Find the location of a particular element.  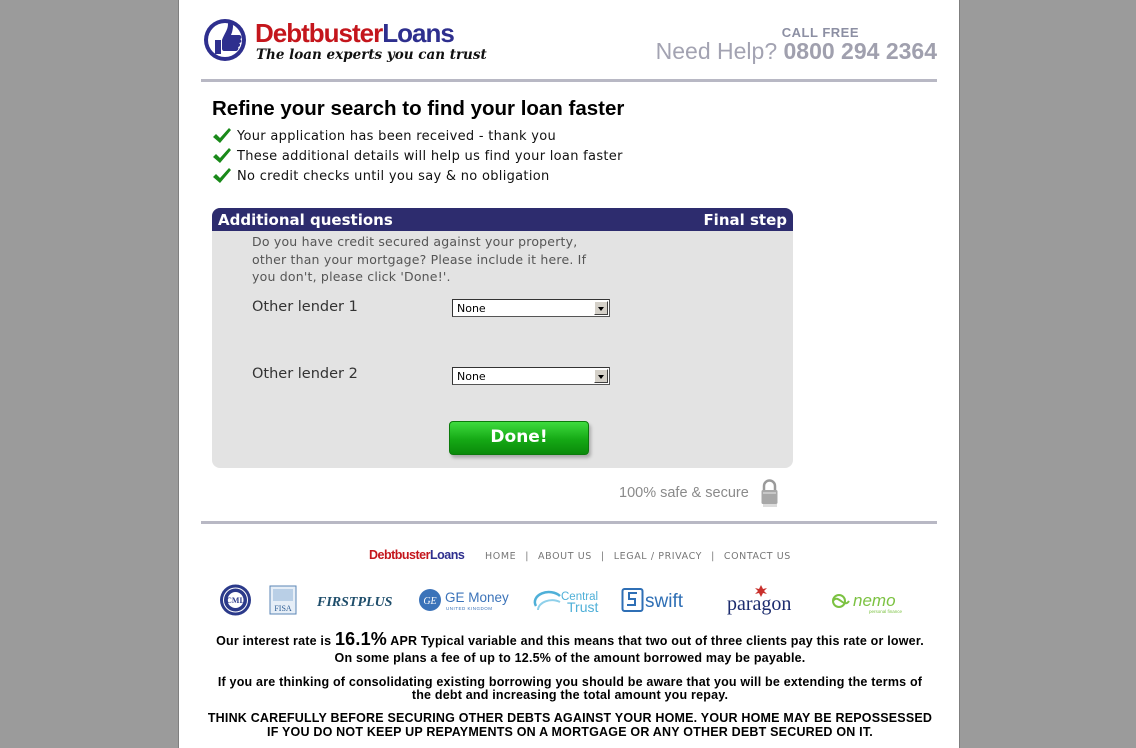

other-lender-1-label: Other lender 1 is located at coordinates (305, 307).